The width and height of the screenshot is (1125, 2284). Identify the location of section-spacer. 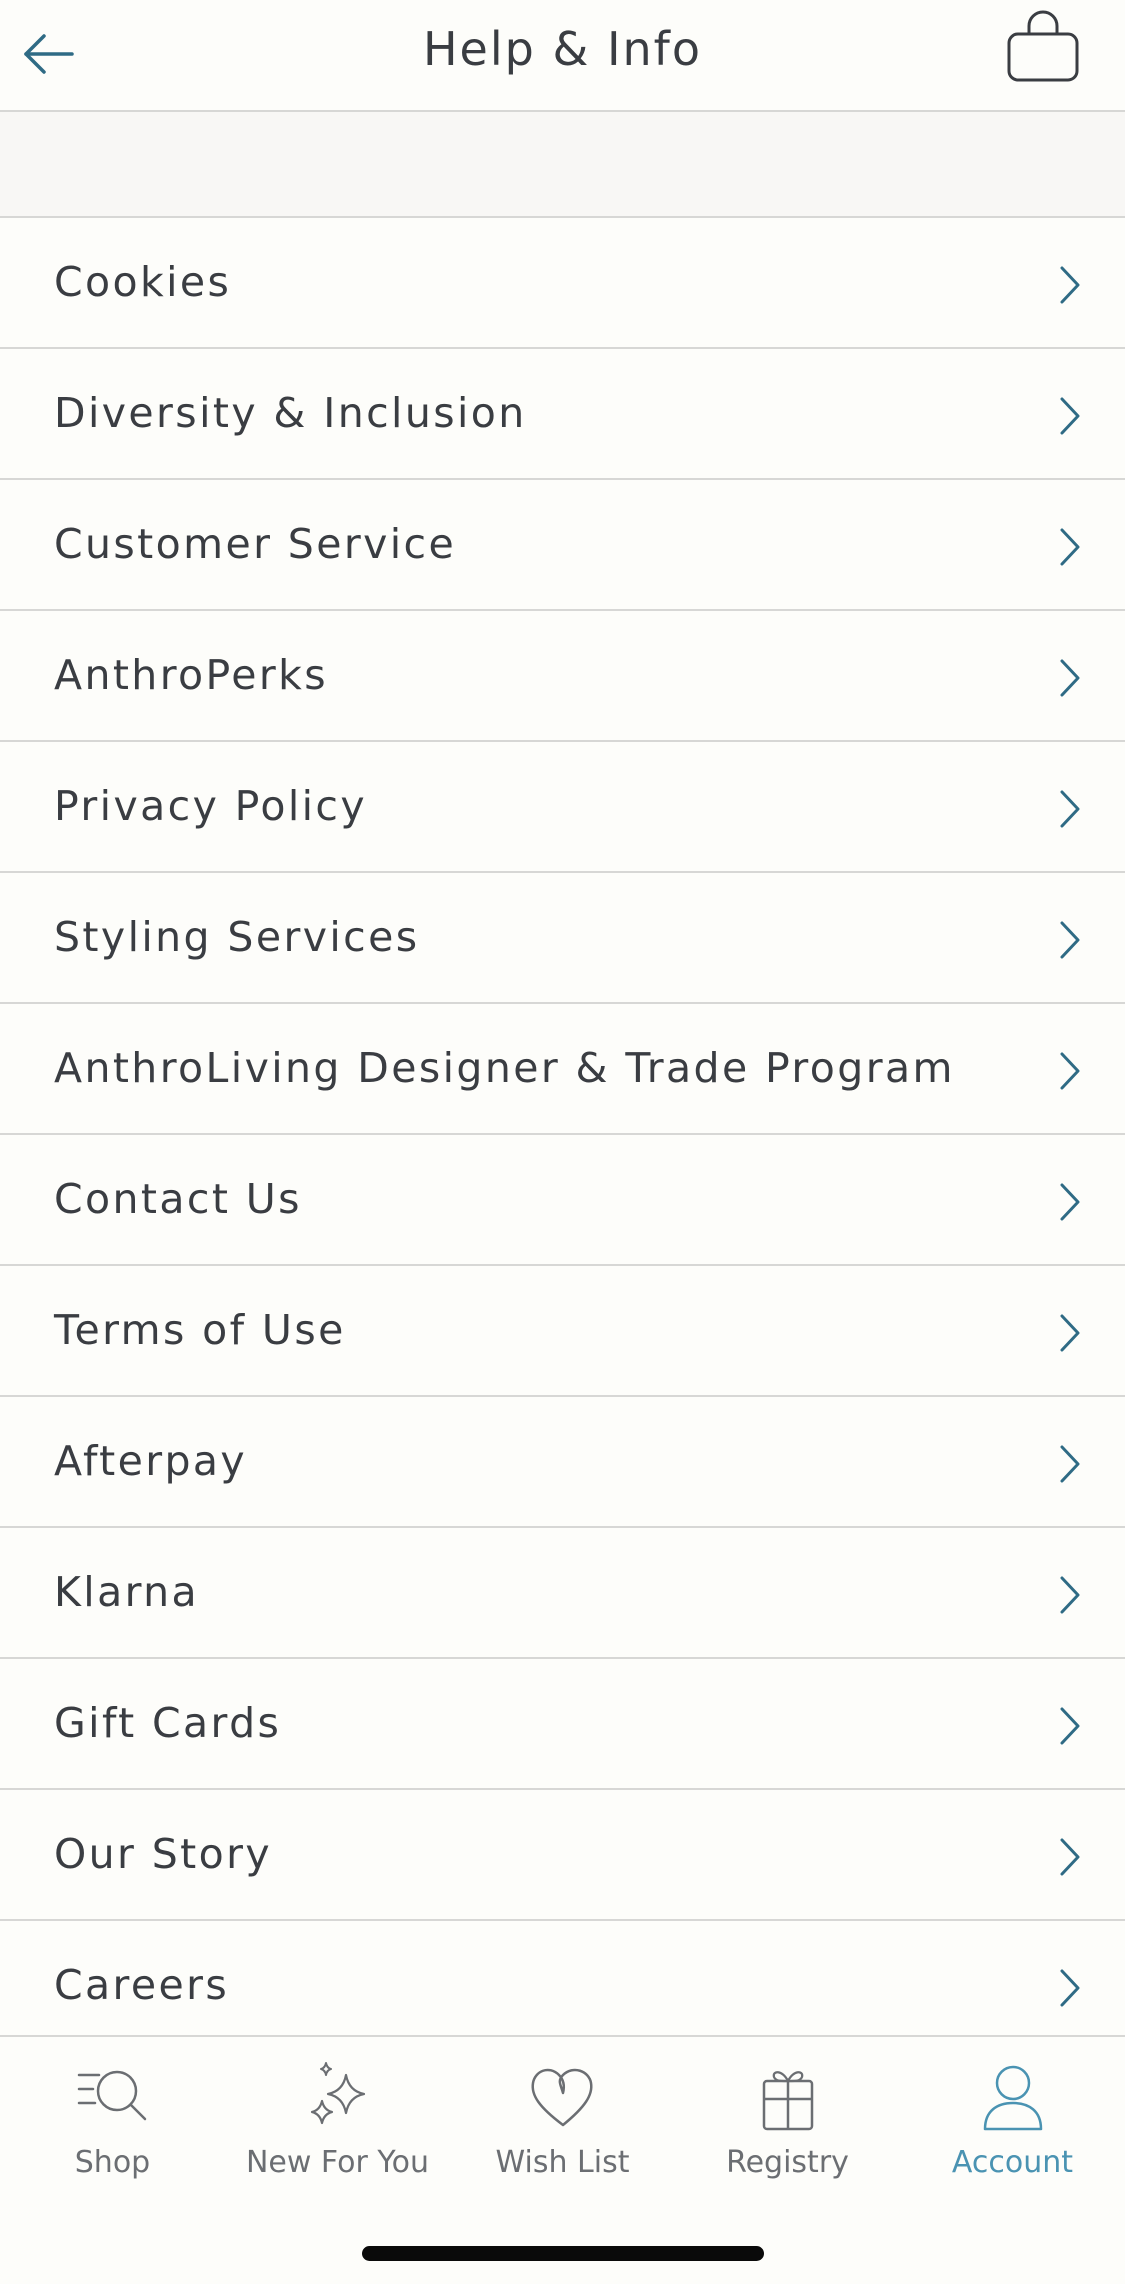
(562, 165).